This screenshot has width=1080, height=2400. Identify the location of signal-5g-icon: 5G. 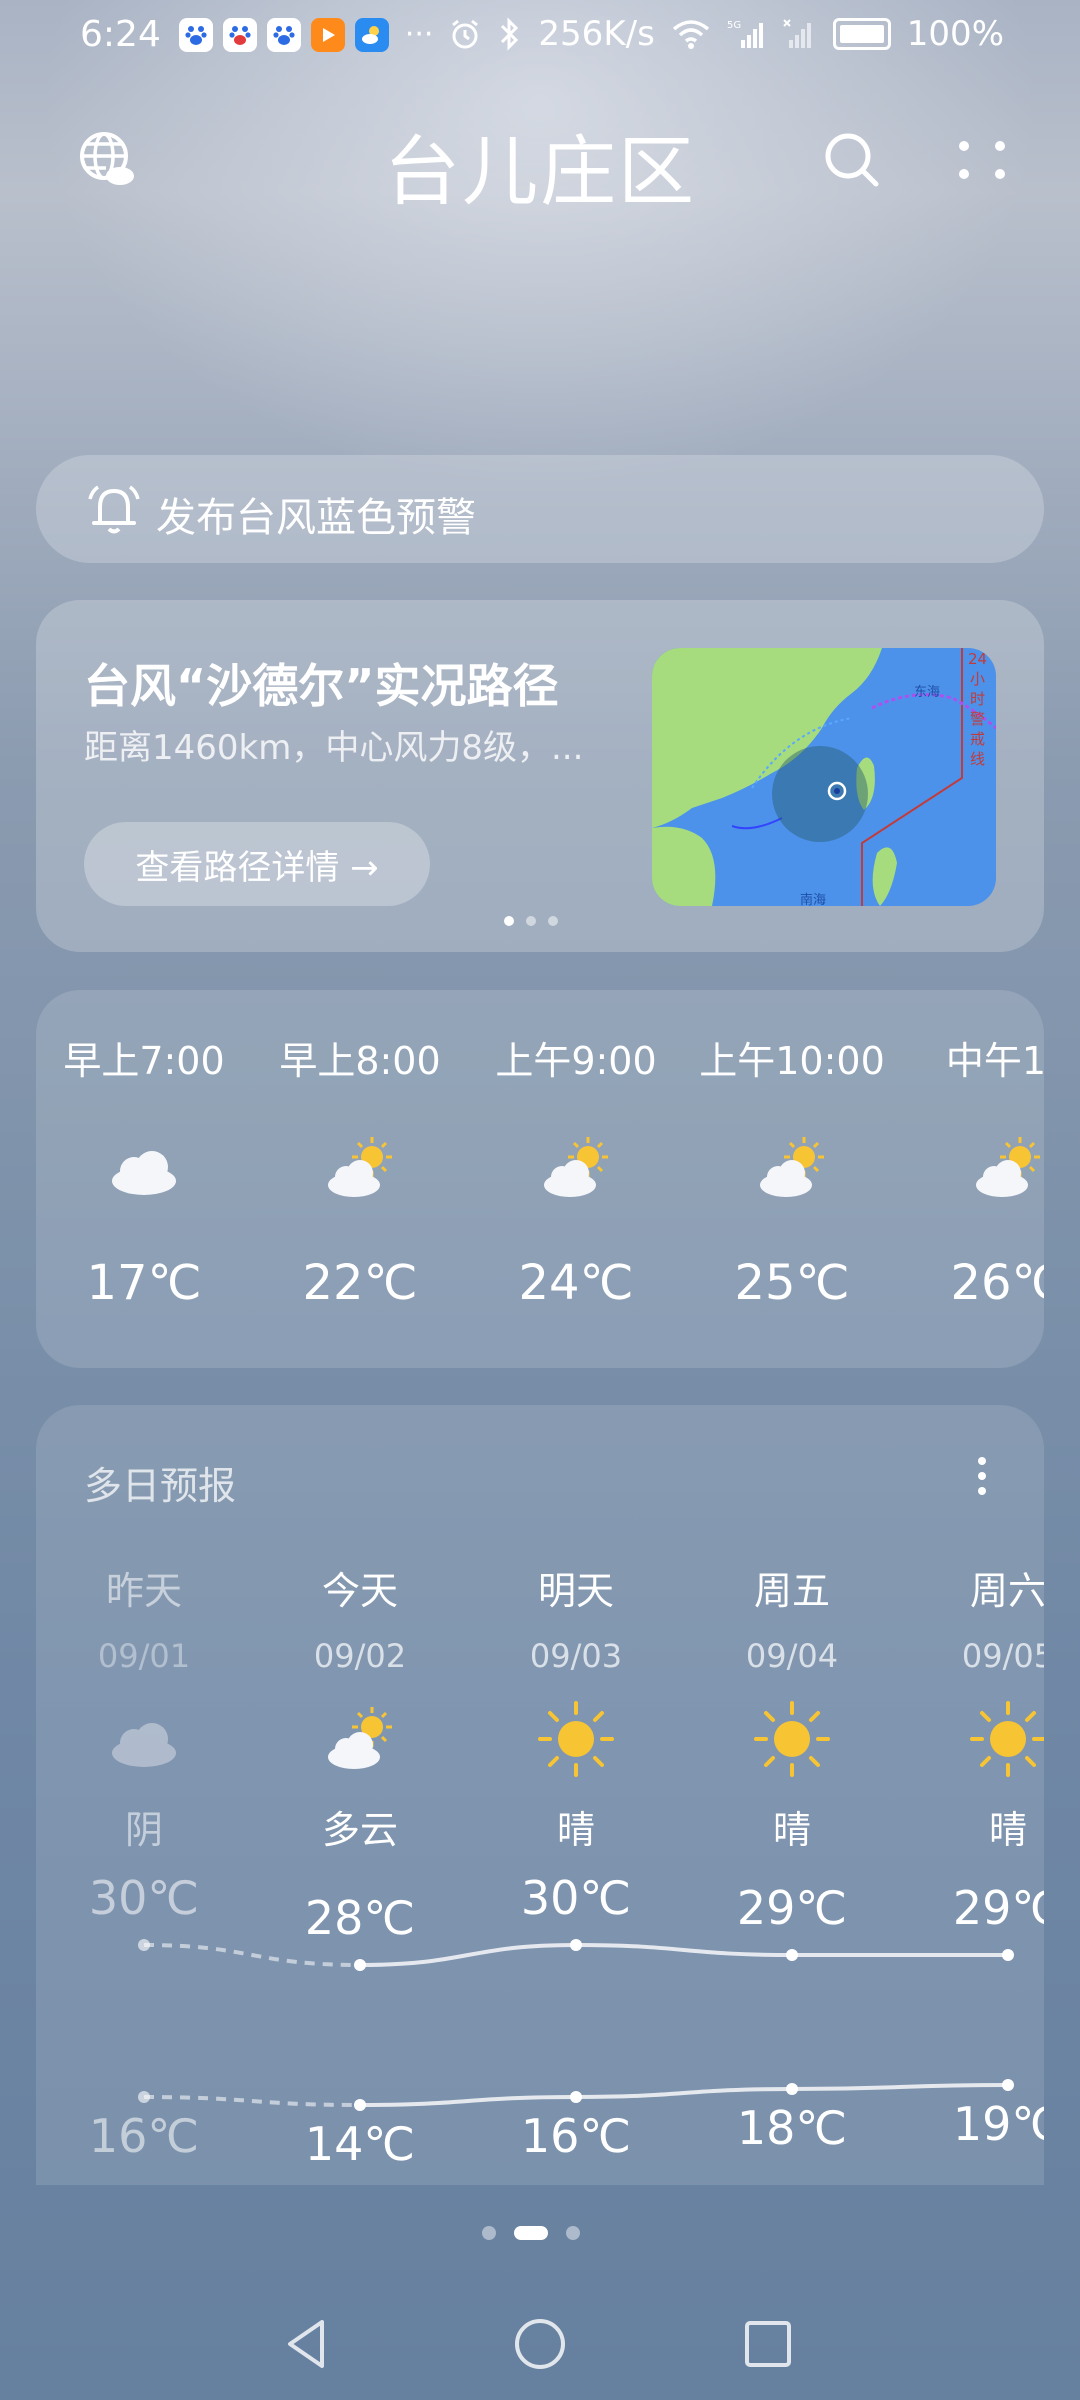
(745, 34).